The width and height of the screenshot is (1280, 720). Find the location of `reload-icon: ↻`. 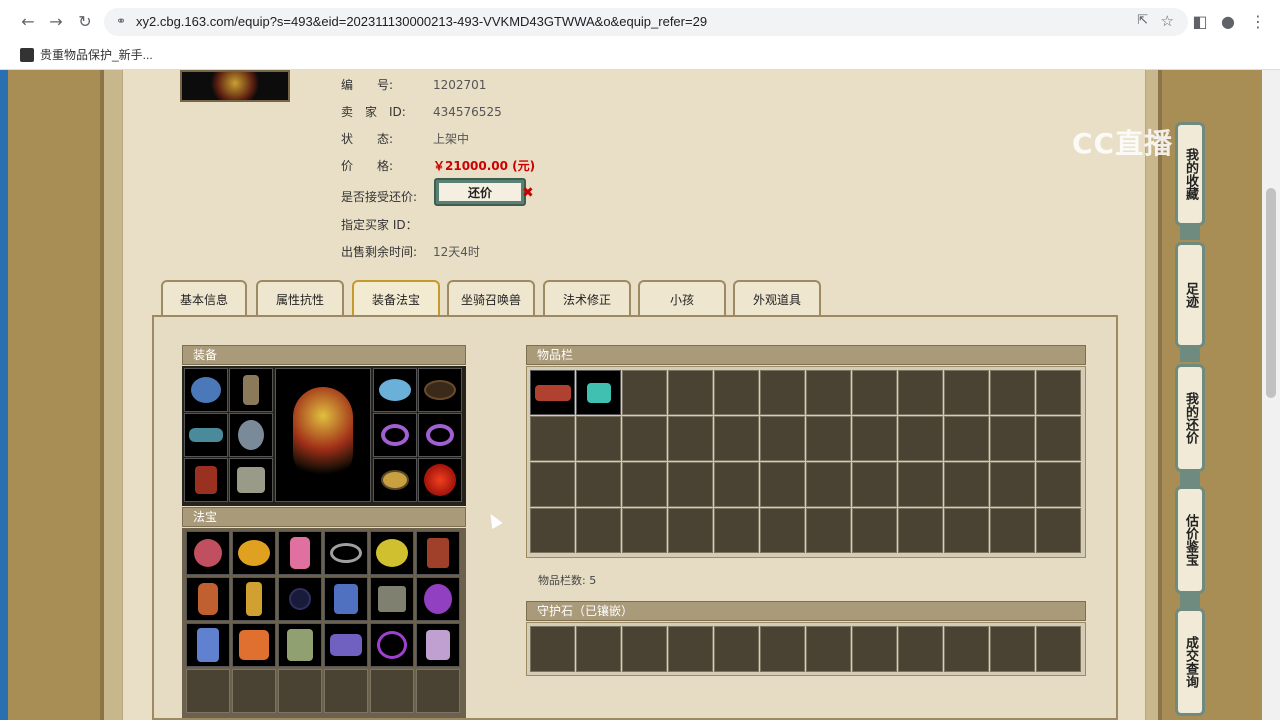

reload-icon: ↻ is located at coordinates (85, 21).